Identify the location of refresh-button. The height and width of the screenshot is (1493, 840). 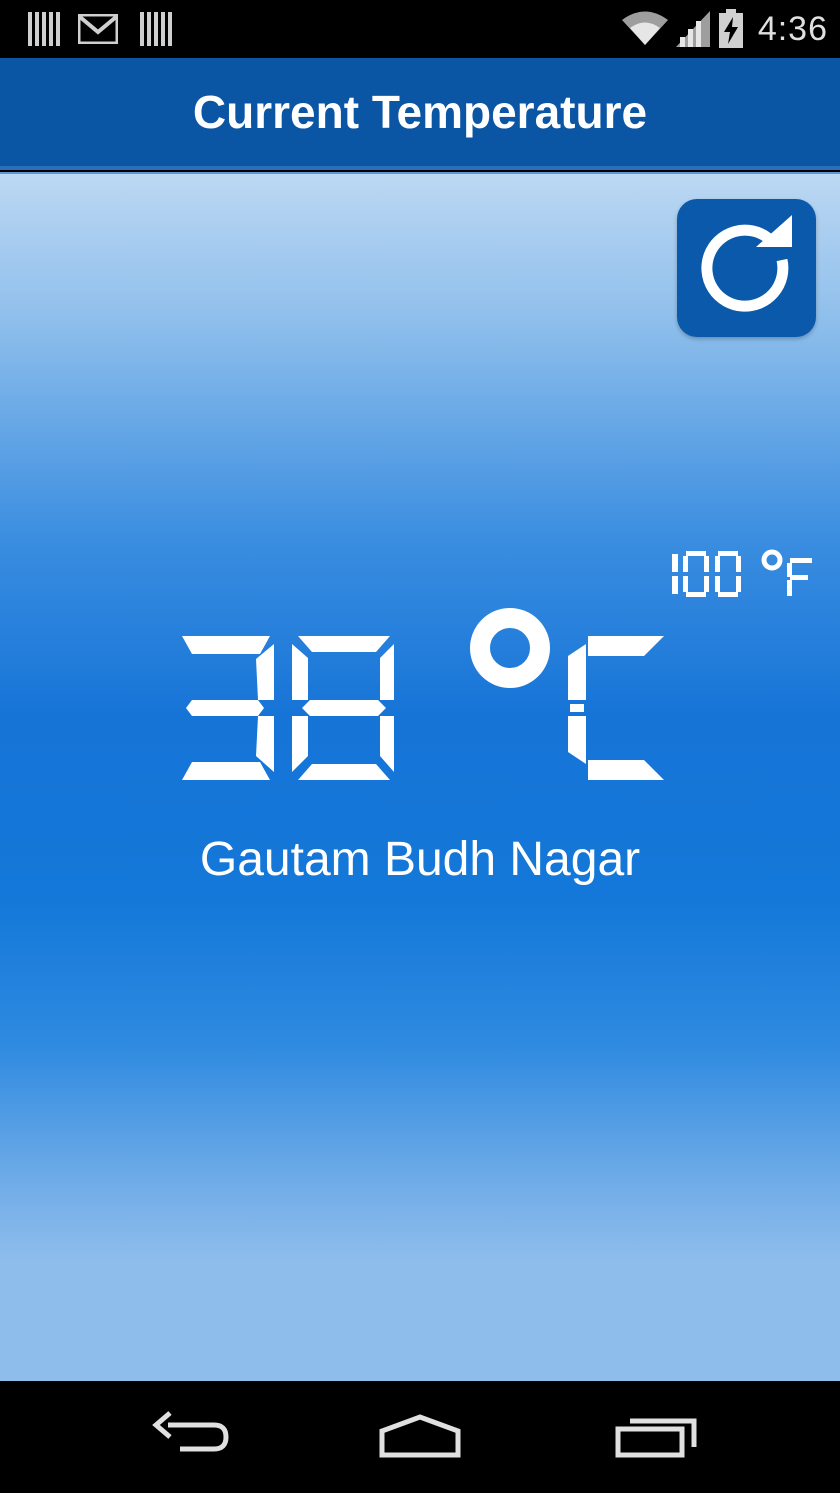
(746, 268).